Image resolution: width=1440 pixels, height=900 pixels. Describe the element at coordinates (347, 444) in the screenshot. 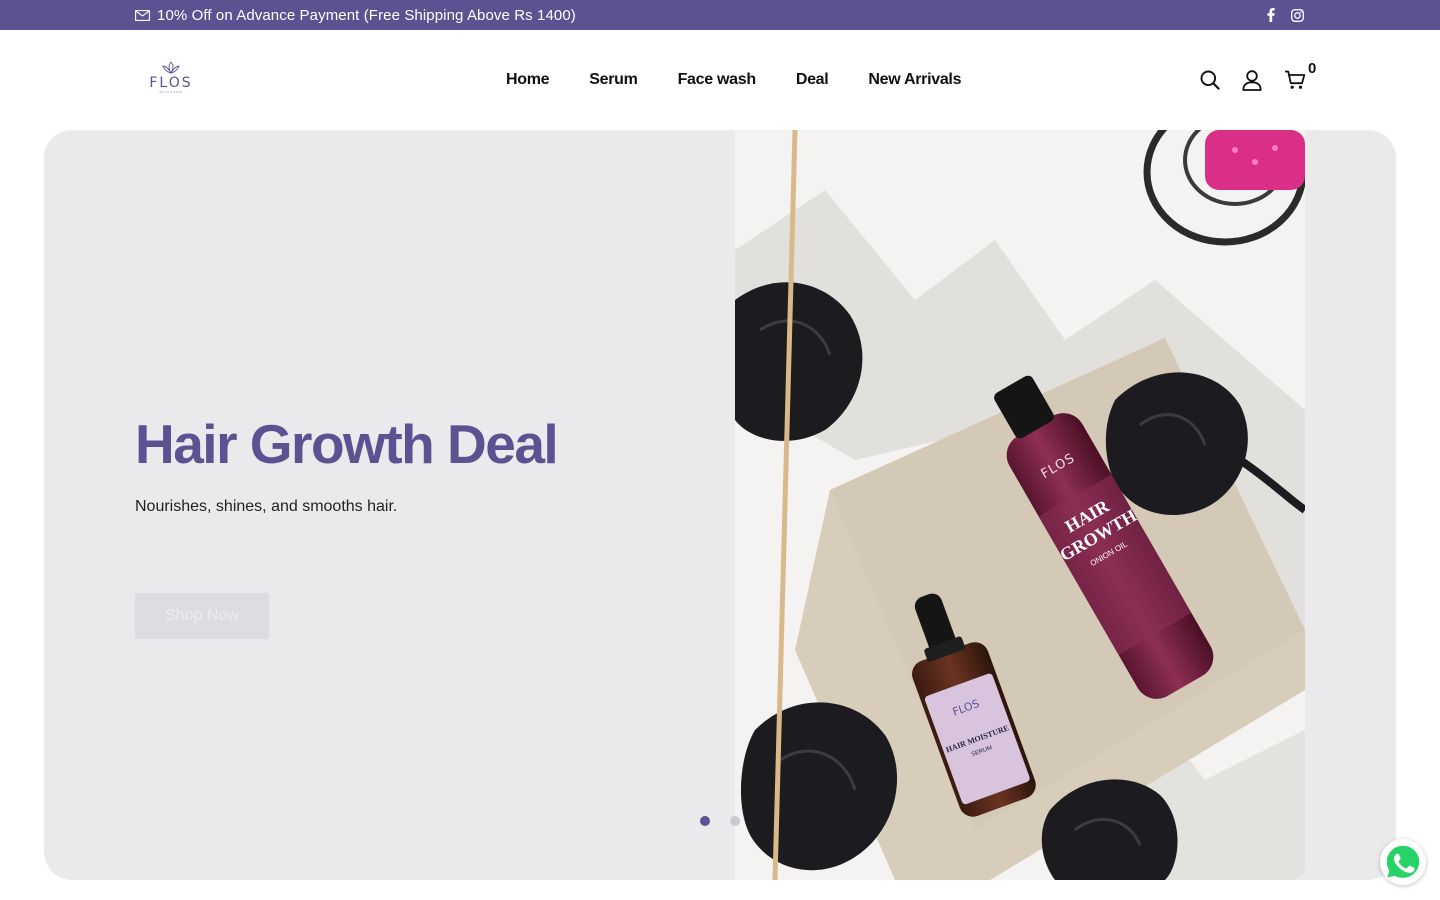

I see `hero-title: Hair Growth Deal` at that location.